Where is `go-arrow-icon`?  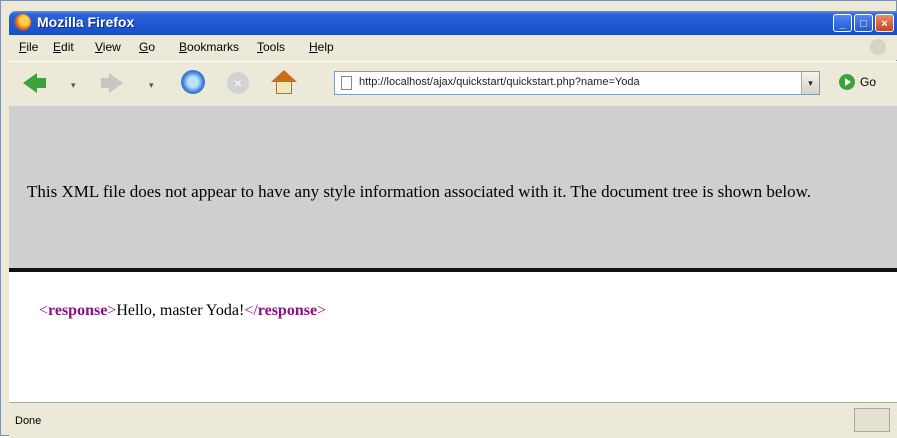 go-arrow-icon is located at coordinates (847, 82).